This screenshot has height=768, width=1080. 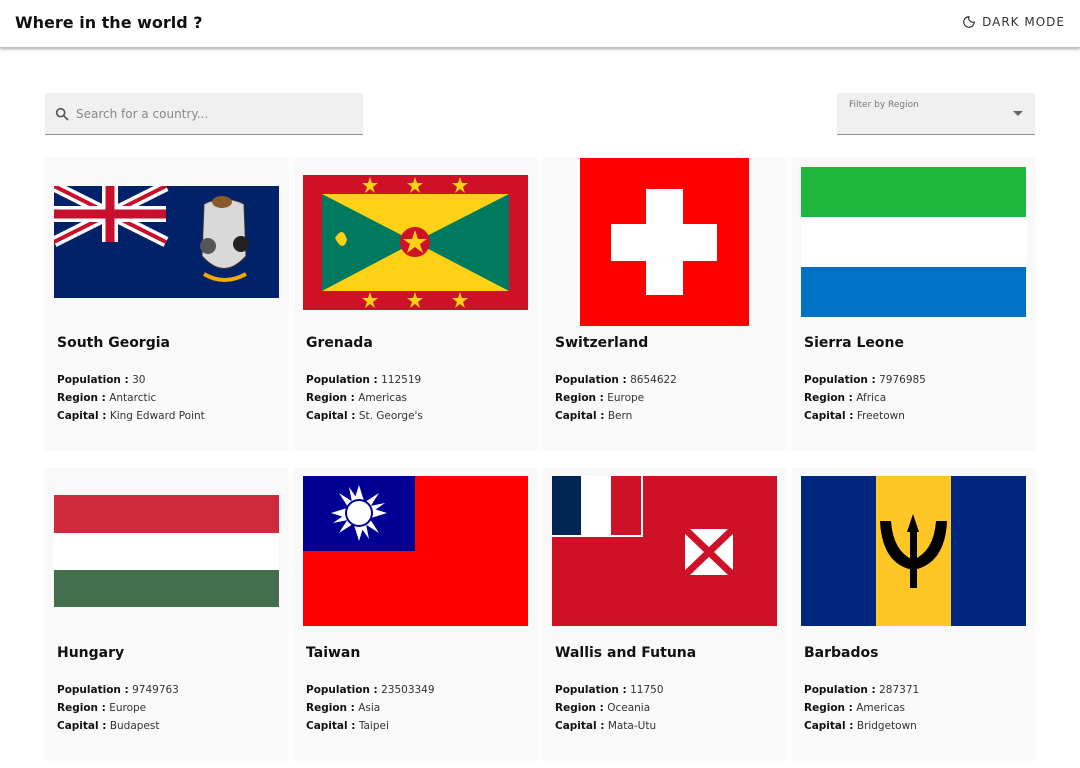 I want to click on region-row: Region : Asia, so click(x=343, y=708).